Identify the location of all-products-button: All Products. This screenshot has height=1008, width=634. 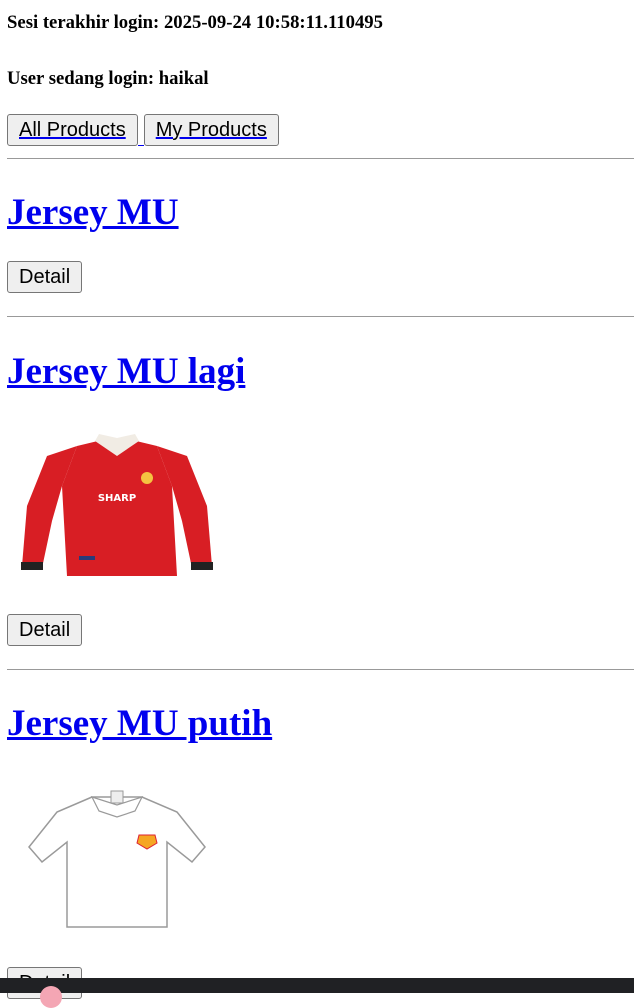
(72, 130).